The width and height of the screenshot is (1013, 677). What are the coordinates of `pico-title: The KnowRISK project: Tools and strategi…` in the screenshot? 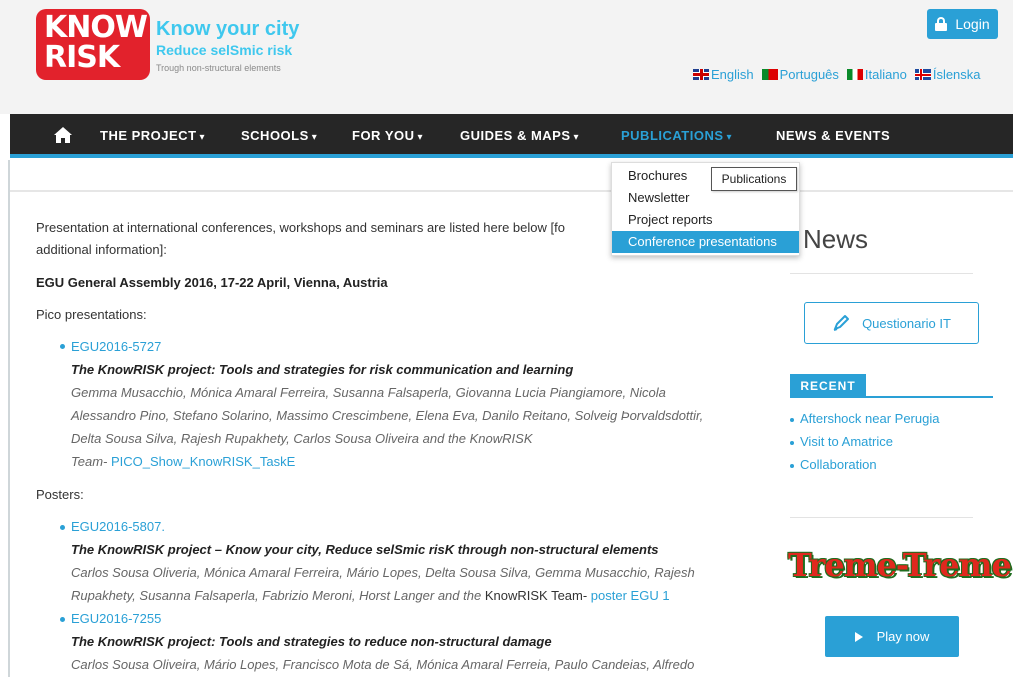 It's located at (322, 369).